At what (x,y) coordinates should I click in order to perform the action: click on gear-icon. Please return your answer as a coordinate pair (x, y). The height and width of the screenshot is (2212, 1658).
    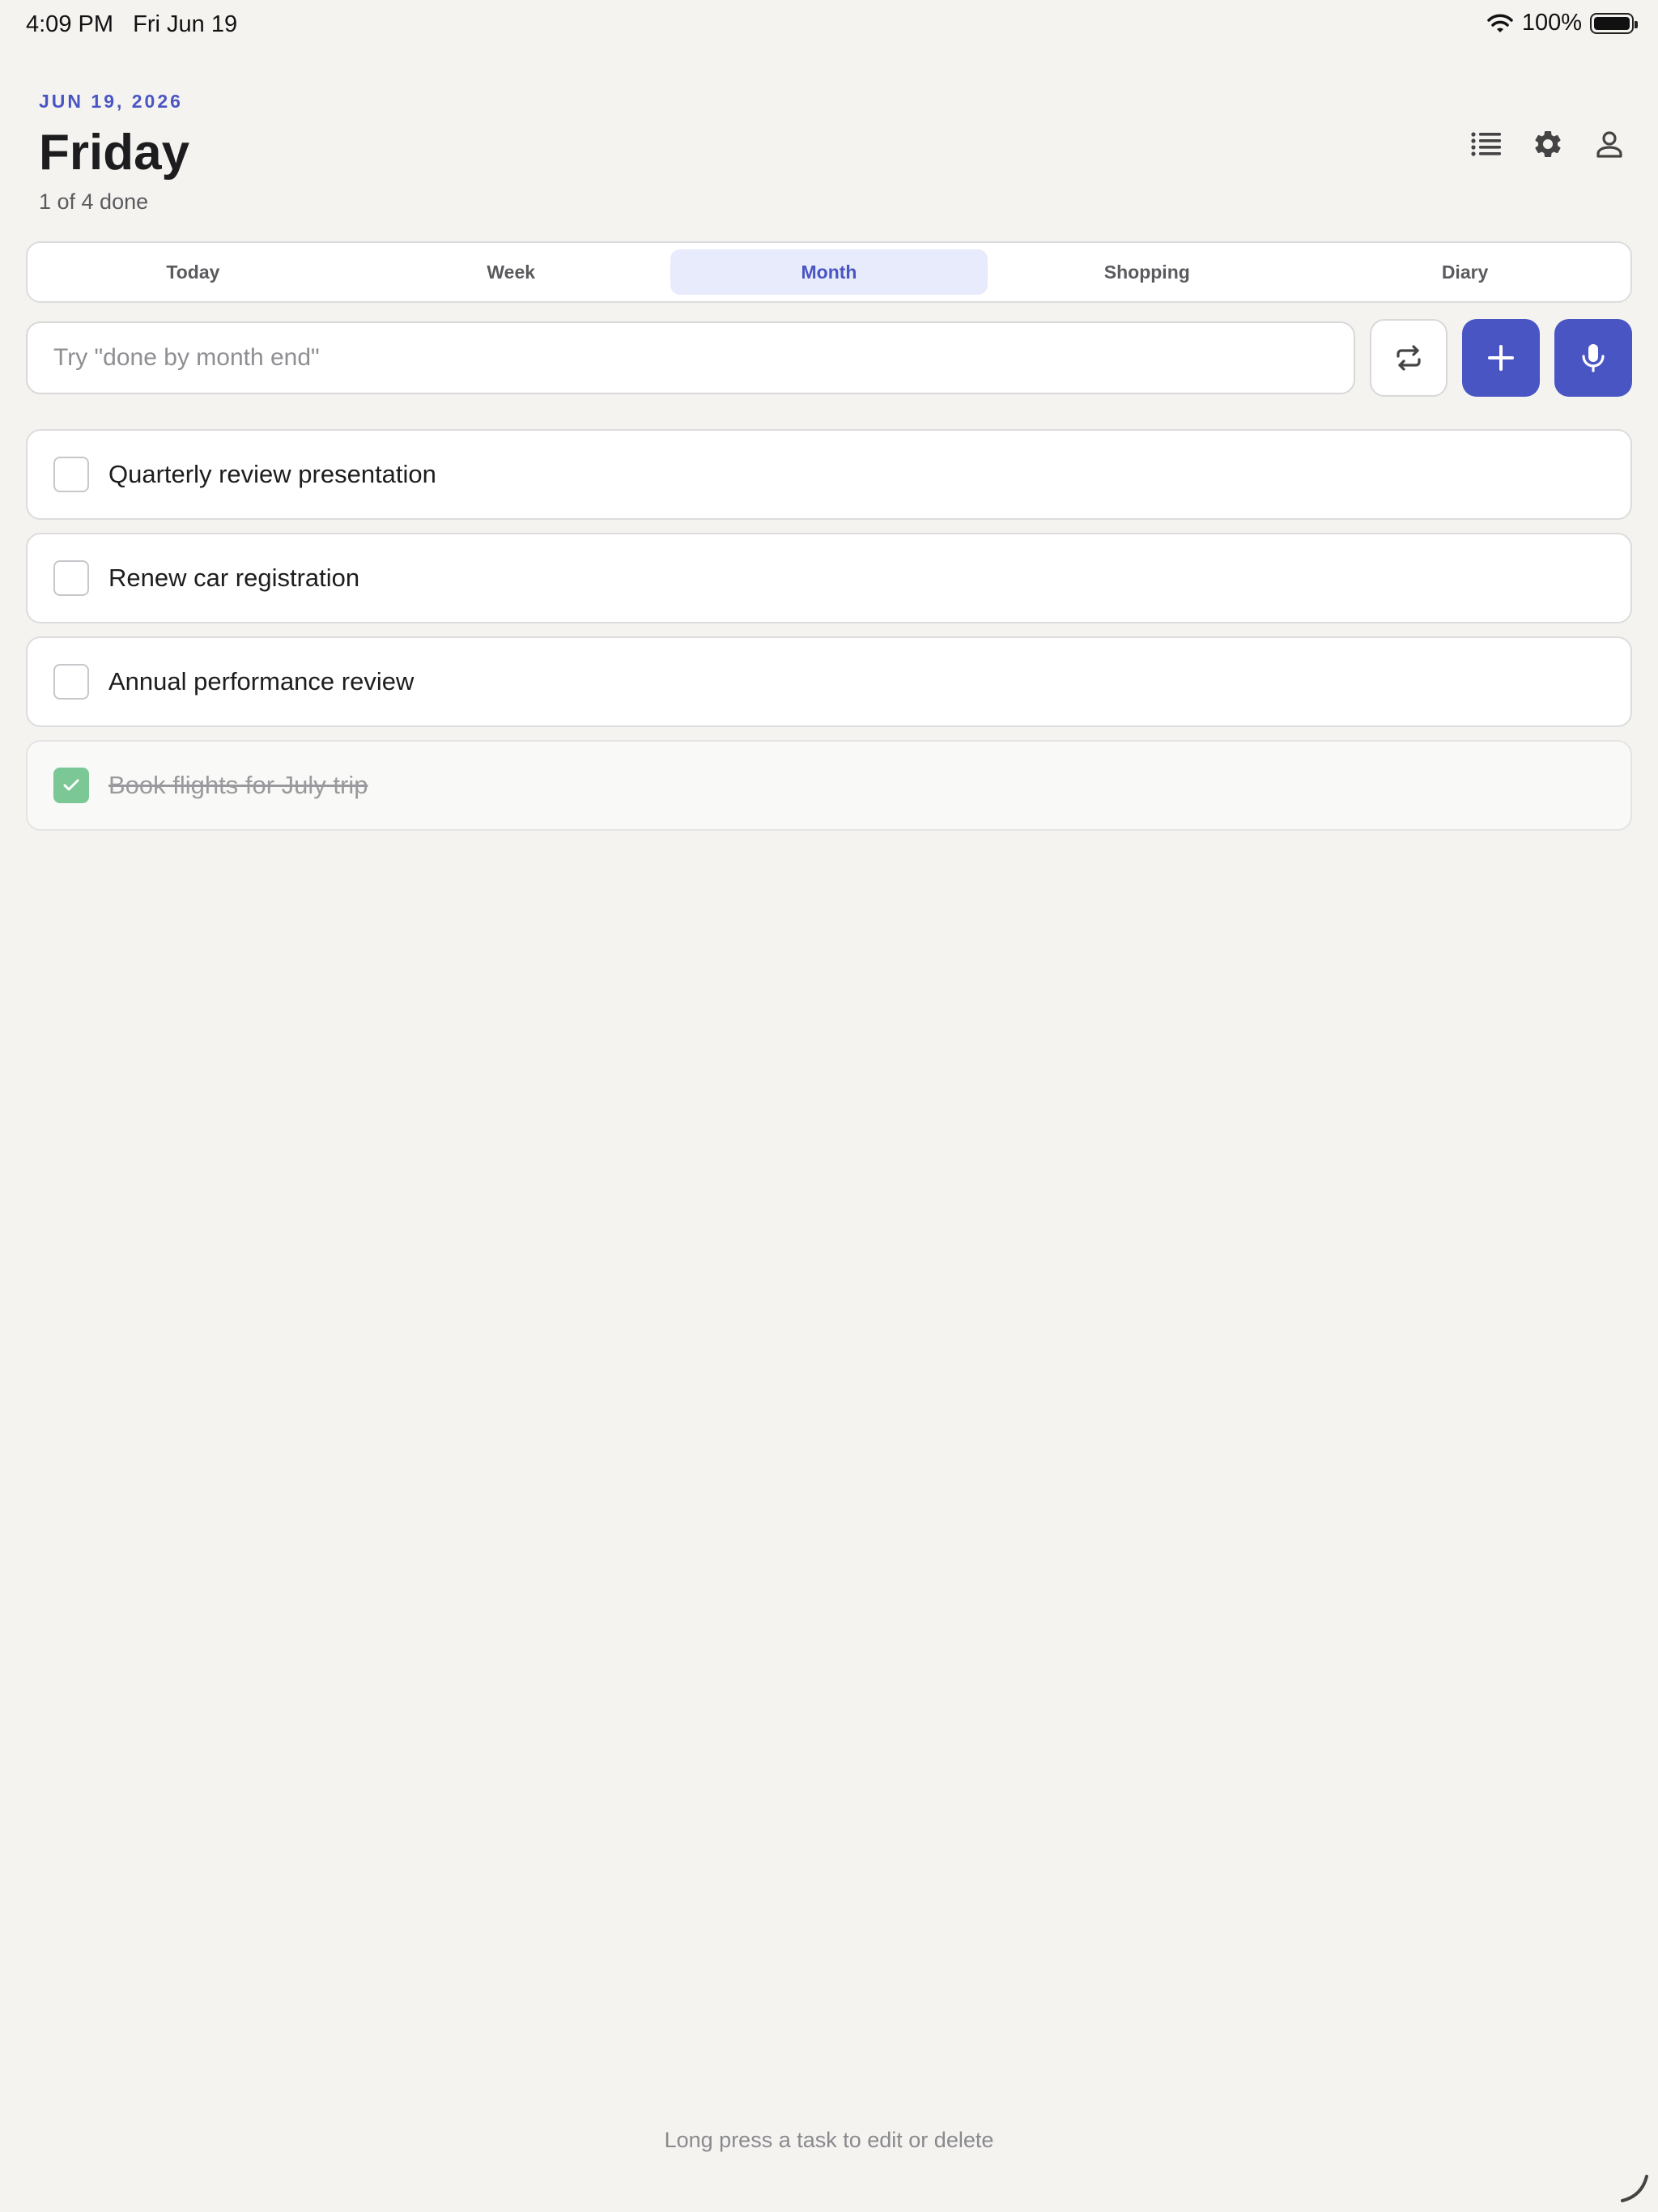
    Looking at the image, I should click on (1548, 143).